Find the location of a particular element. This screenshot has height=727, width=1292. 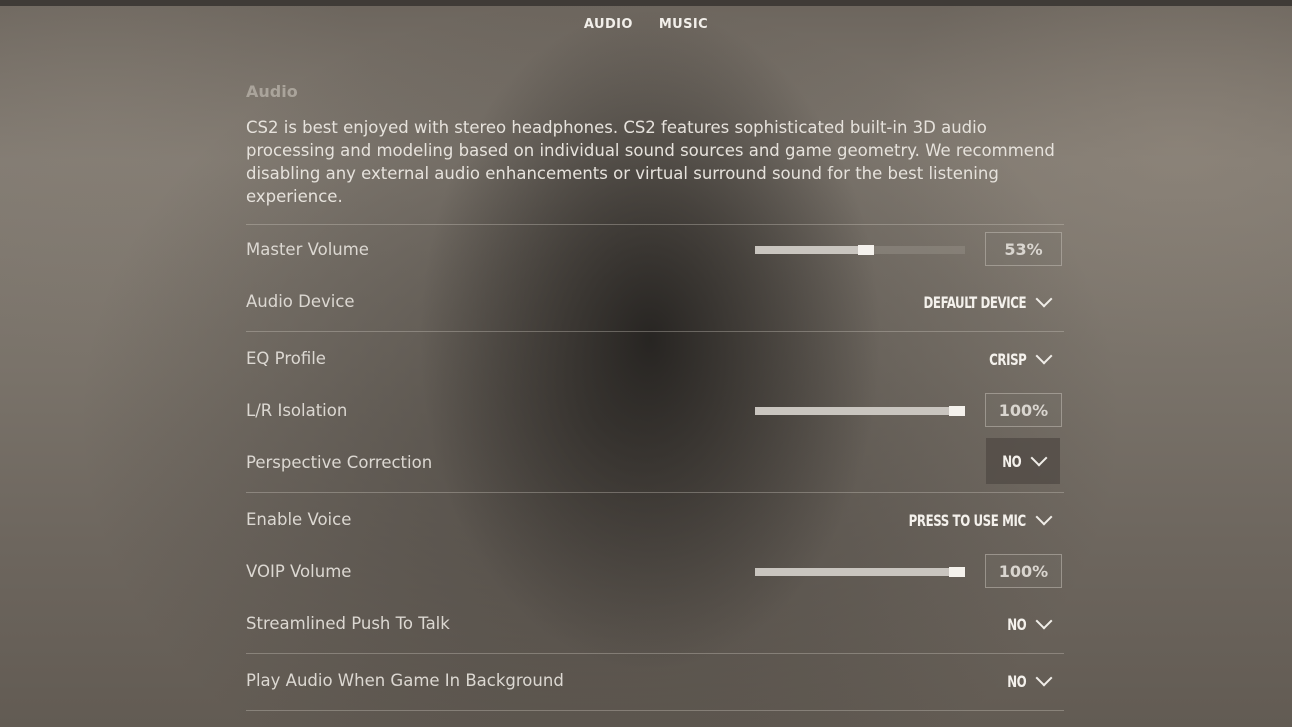

section-title: Audio is located at coordinates (272, 91).